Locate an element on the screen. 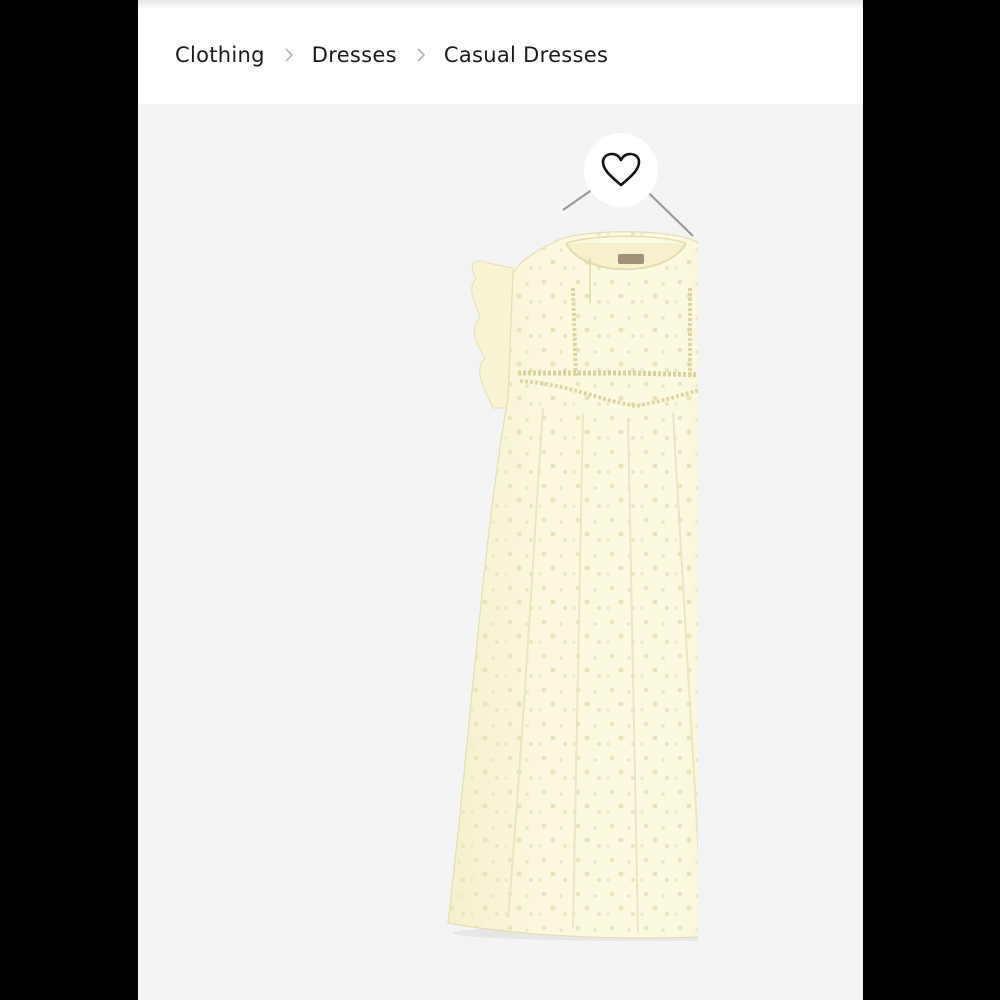  breadcrumb-bar: Clothing Dresses Casual Dresses is located at coordinates (500, 52).